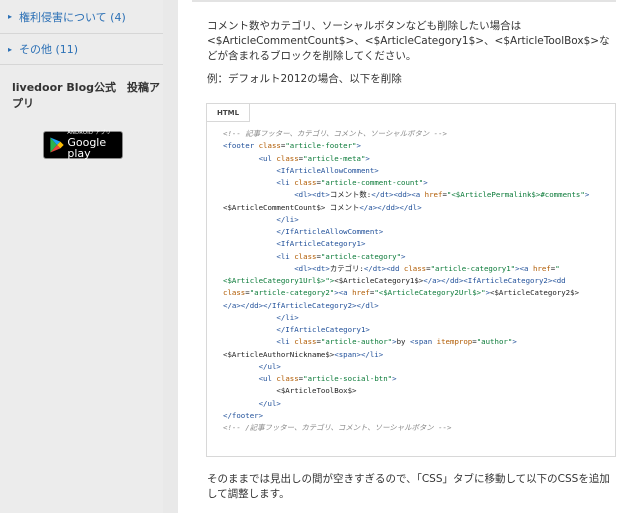 This screenshot has width=640, height=513. Describe the element at coordinates (304, 78) in the screenshot. I see `example-paragraph: 例：デフォルト2012の場合、以下を削除` at that location.